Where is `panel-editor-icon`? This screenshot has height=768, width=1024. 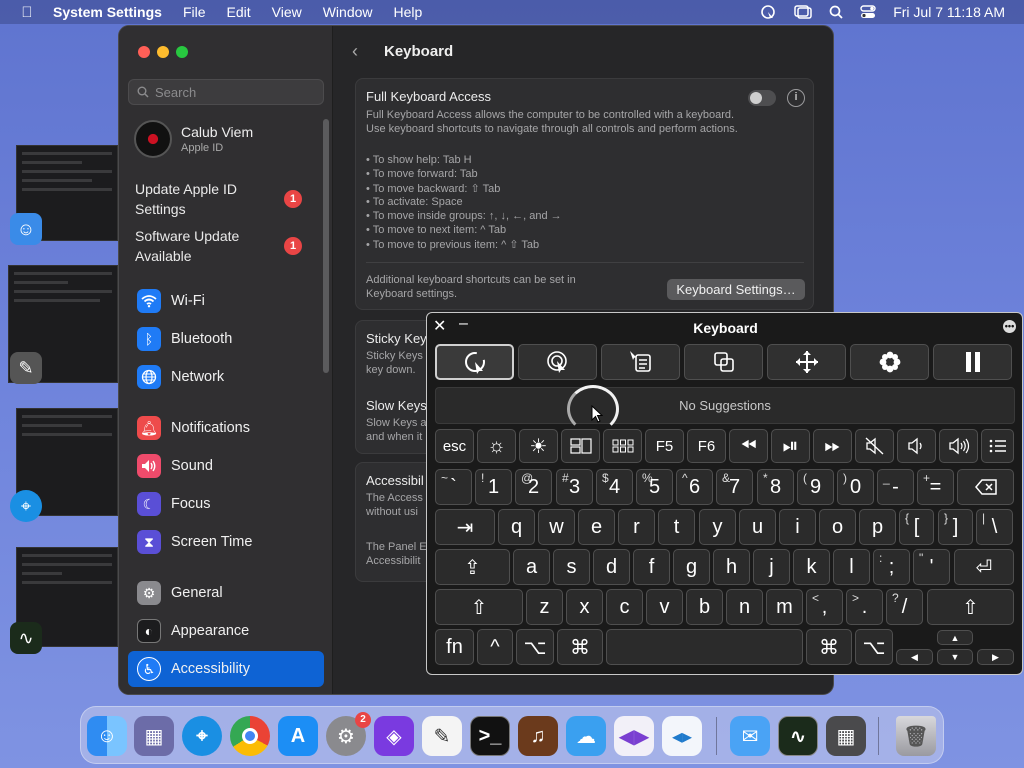 panel-editor-icon is located at coordinates (640, 362).